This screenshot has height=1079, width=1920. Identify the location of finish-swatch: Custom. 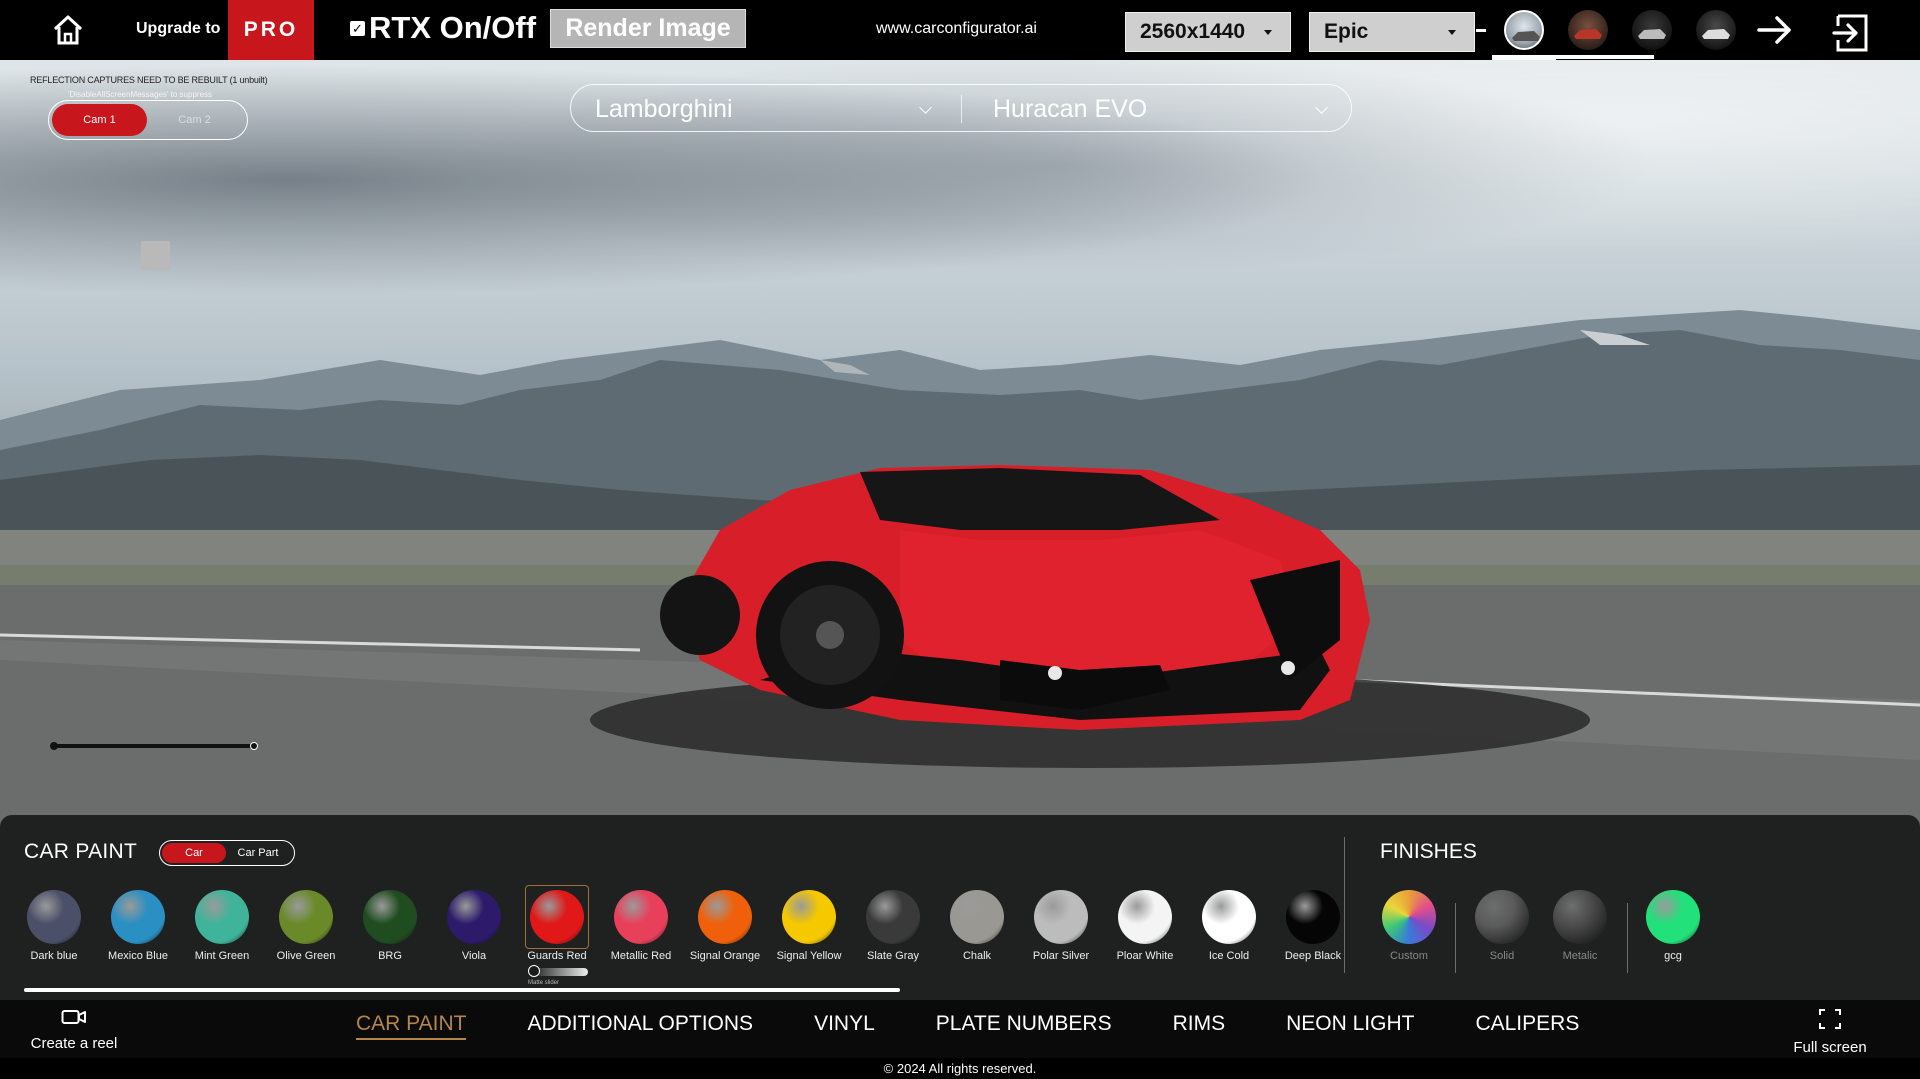
(1409, 926).